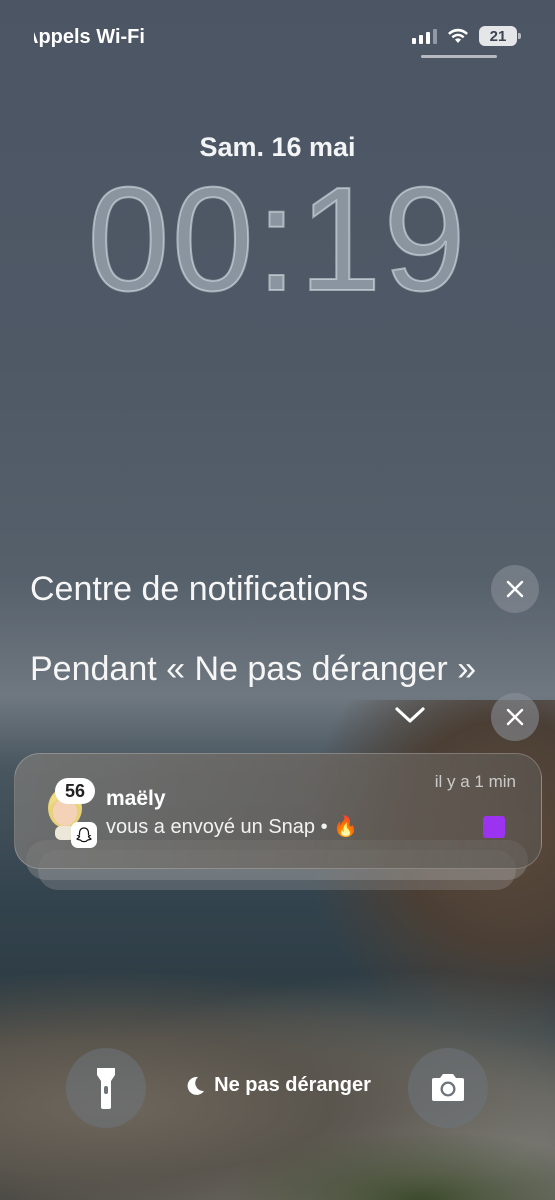  I want to click on wifi-icon, so click(458, 35).